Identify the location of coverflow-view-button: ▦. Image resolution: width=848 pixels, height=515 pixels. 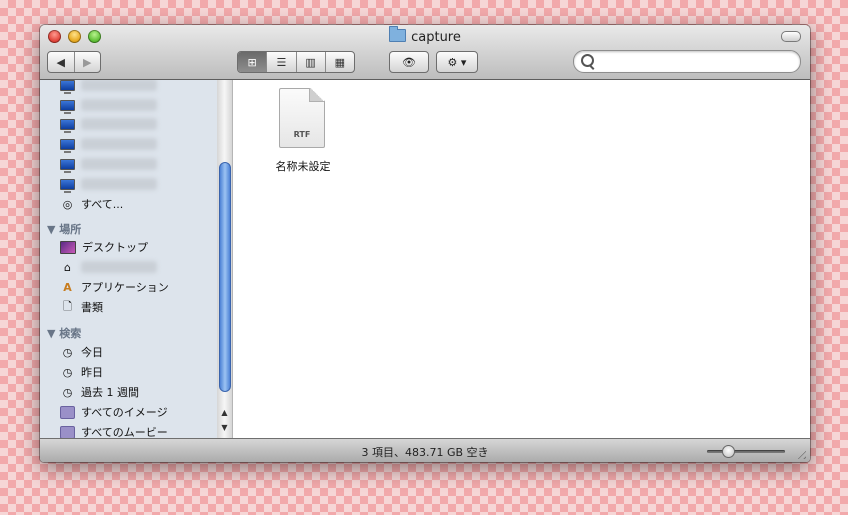
(340, 62).